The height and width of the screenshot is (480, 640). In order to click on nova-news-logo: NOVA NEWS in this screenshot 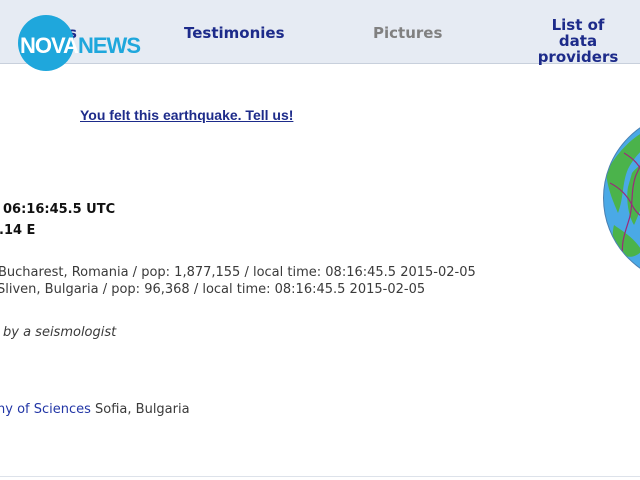, I will do `click(83, 45)`.